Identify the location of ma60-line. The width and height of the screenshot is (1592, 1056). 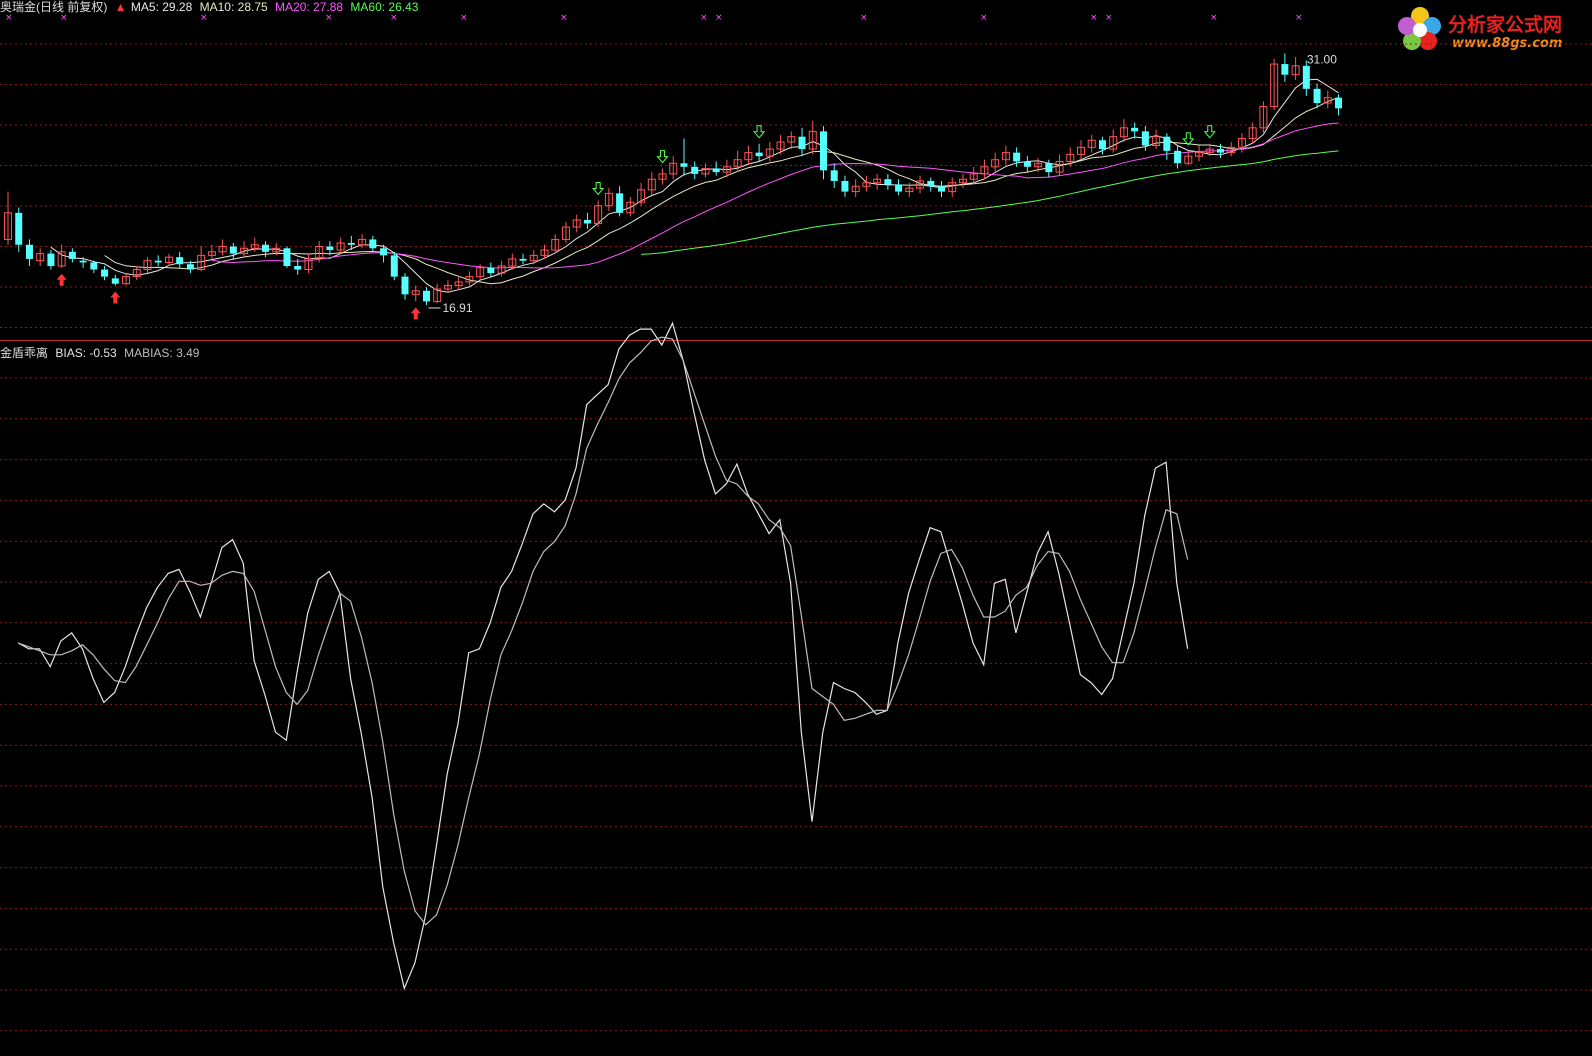
(990, 202).